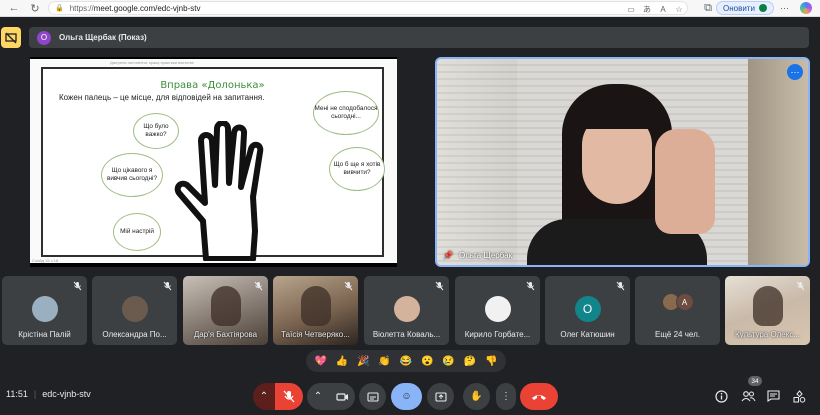 The height and width of the screenshot is (415, 820). What do you see at coordinates (137, 232) in the screenshot?
I see `bubble-mood: Мій настрій` at bounding box center [137, 232].